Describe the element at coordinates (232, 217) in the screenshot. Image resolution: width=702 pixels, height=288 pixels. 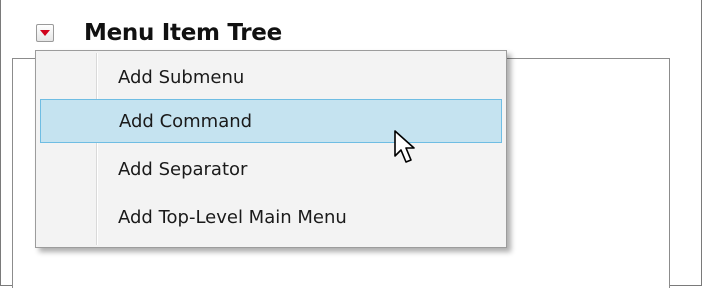
I see `menu-item-label: Add Top-Level Main Menu` at that location.